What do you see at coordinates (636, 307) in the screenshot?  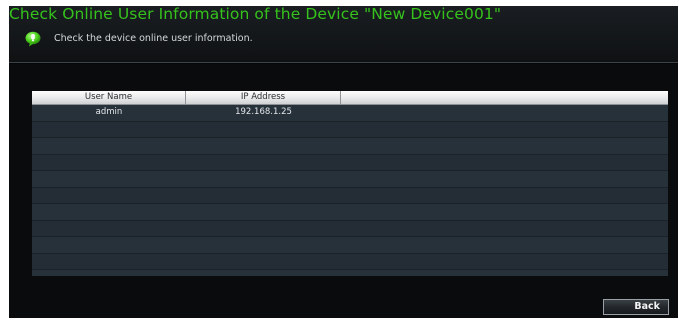 I see `back-button: Back` at bounding box center [636, 307].